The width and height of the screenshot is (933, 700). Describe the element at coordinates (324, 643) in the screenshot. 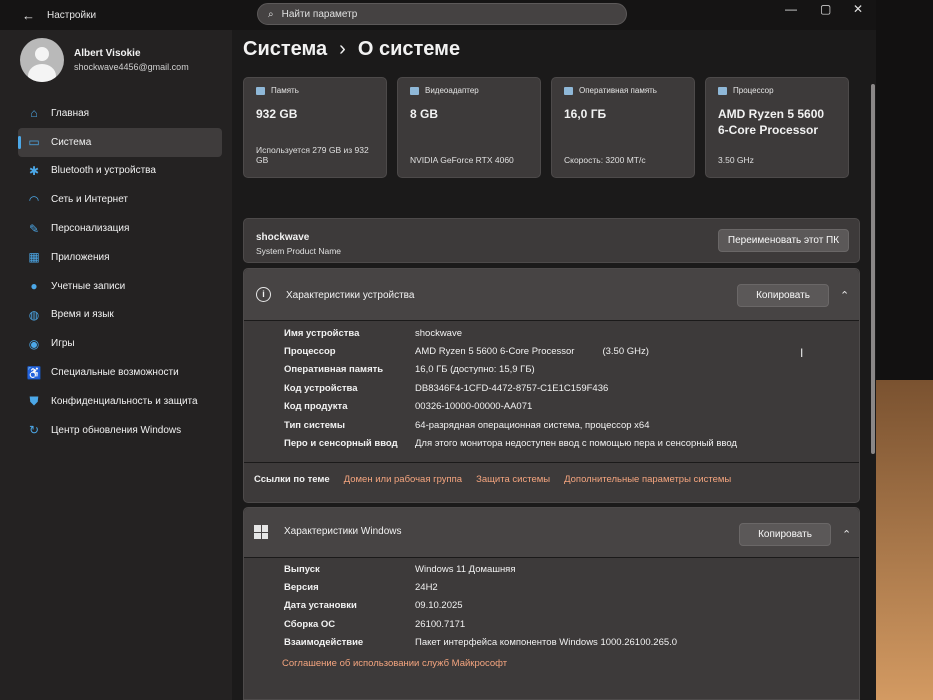

I see `spec-label: Взаимодействие` at that location.